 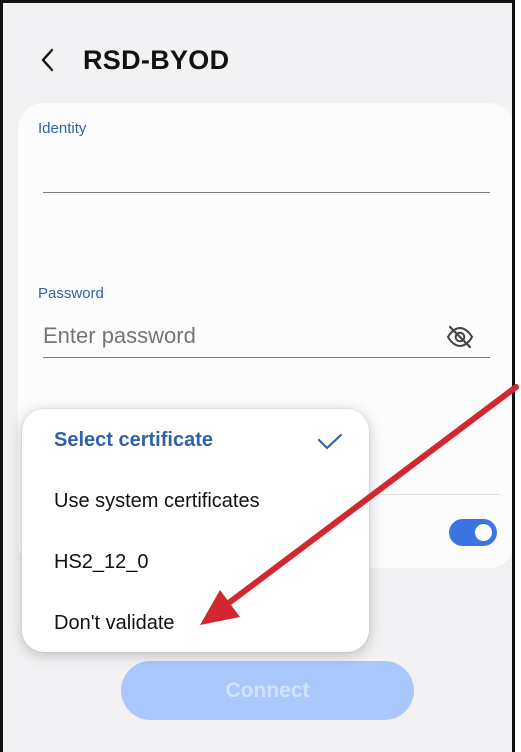 I want to click on password-label: Password, so click(x=71, y=293).